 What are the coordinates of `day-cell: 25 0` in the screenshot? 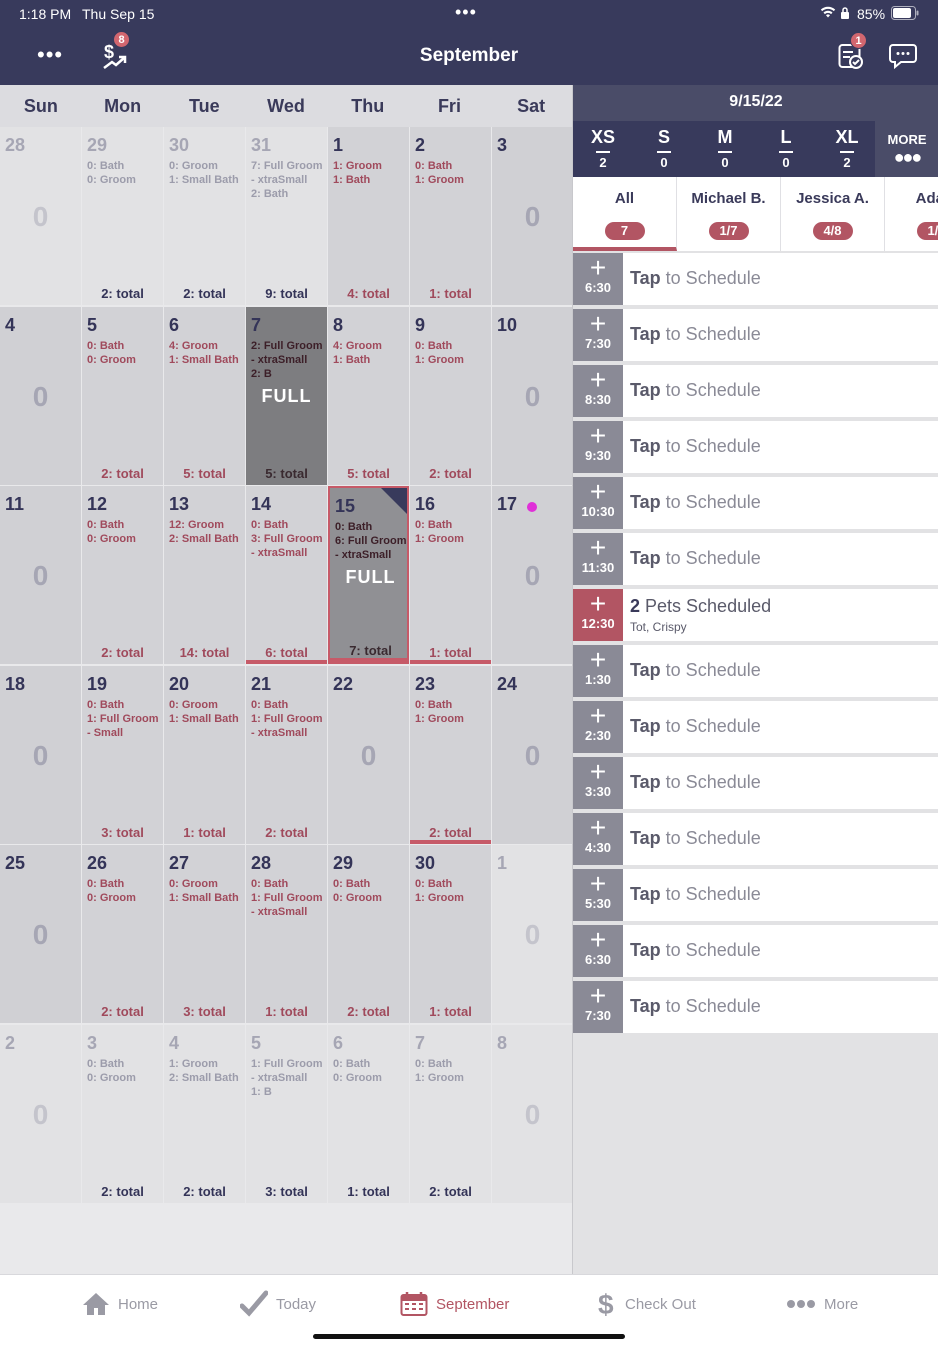 It's located at (40, 934).